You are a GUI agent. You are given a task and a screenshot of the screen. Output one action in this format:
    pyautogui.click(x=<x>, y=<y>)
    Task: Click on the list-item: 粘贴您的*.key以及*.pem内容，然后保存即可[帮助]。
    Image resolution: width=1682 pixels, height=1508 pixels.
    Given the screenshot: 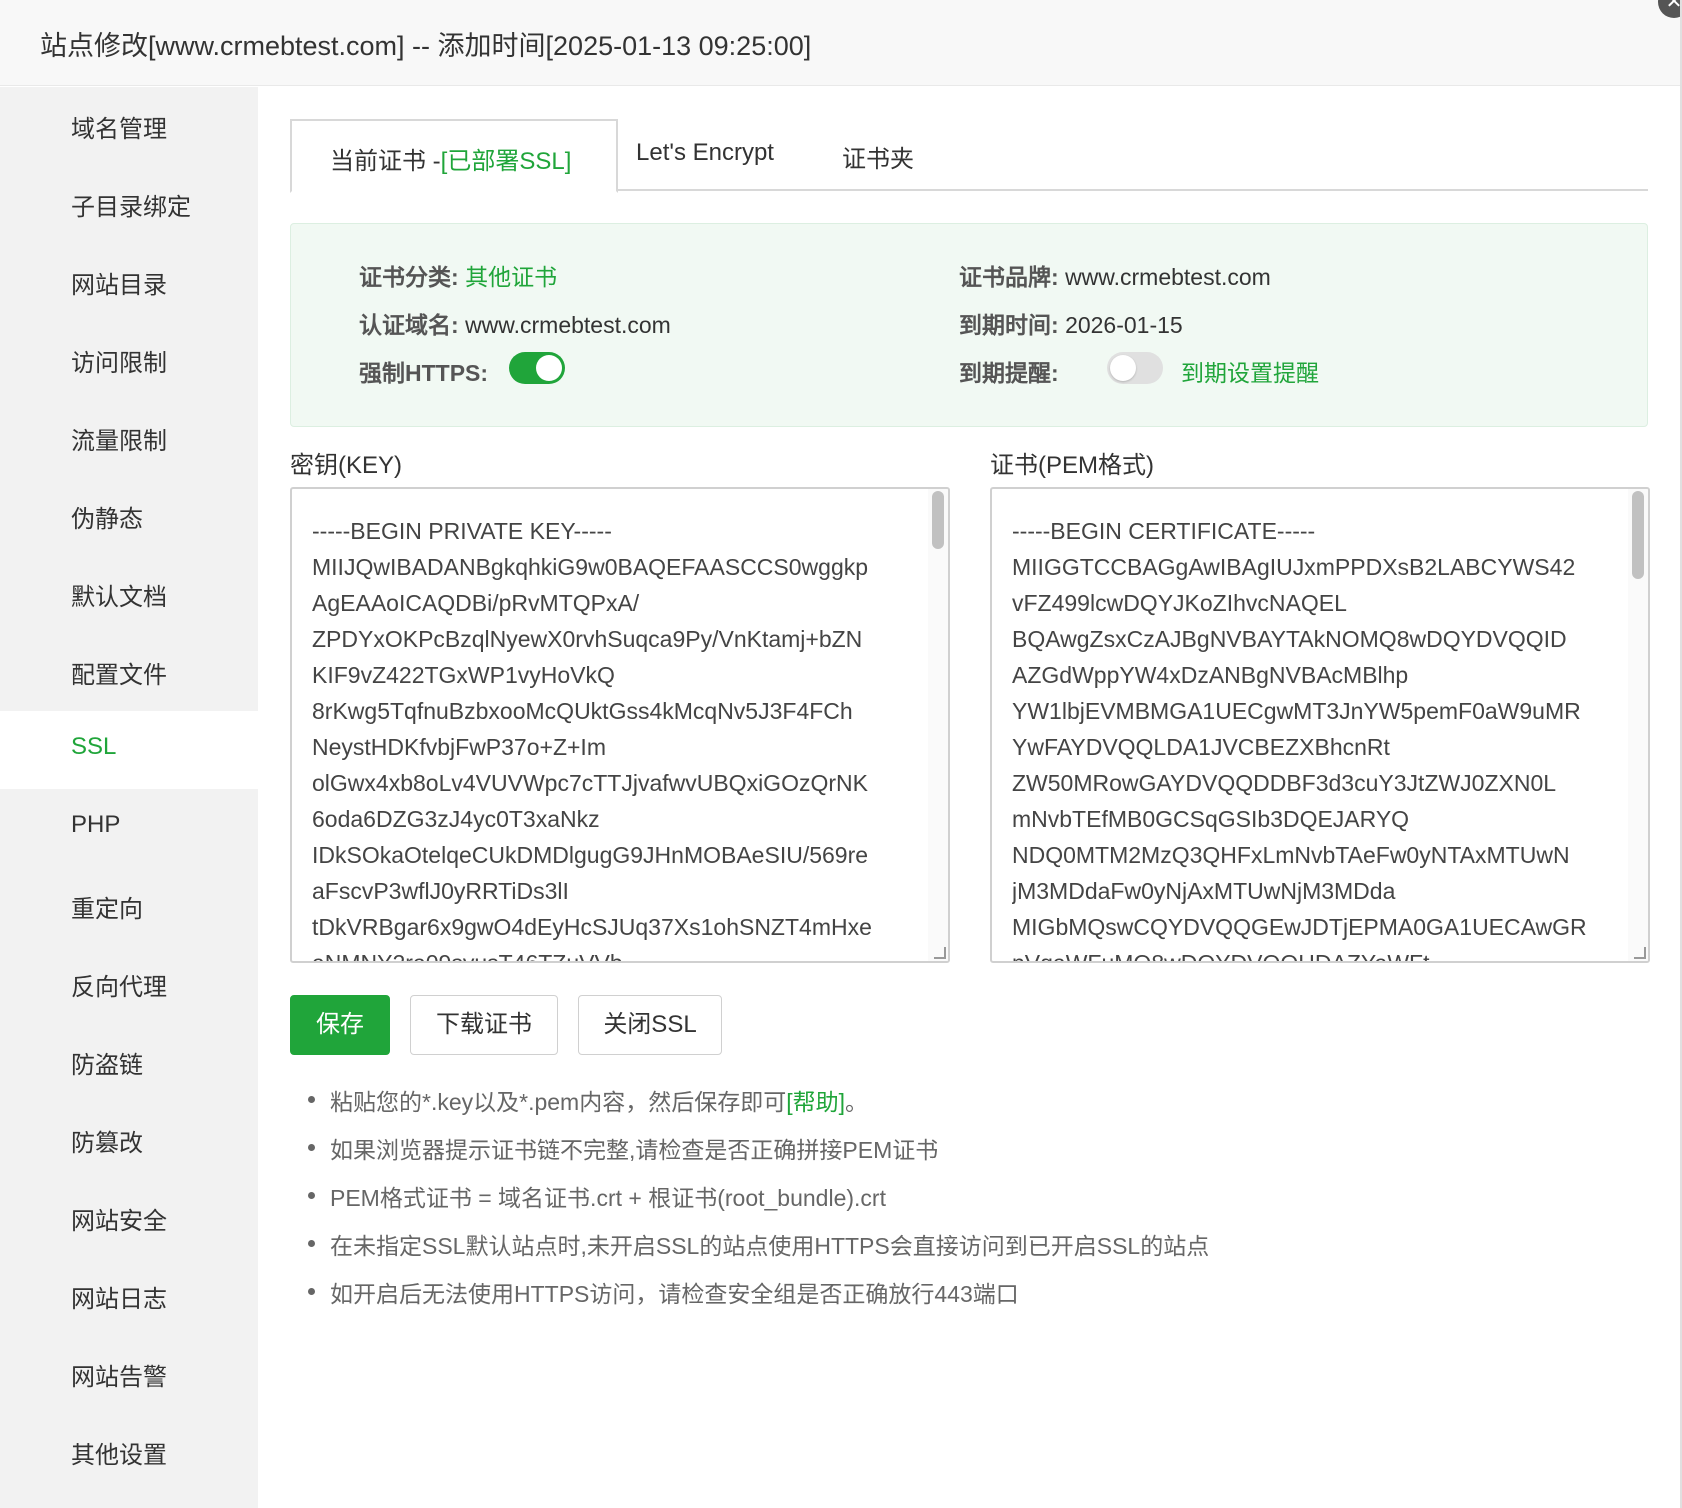 What is the action you would take?
    pyautogui.click(x=958, y=1101)
    